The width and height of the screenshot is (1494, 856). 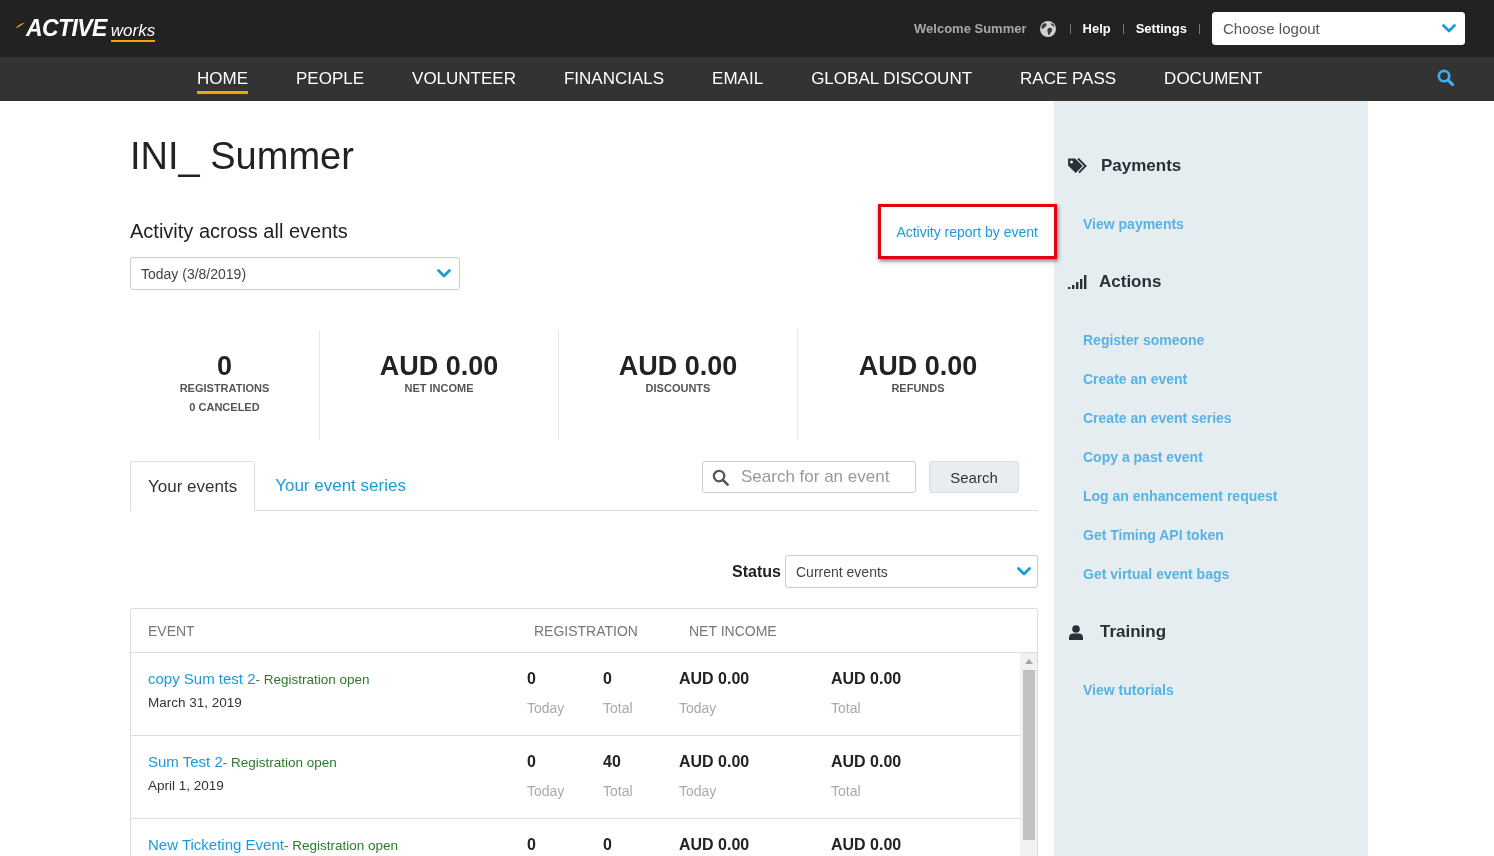 What do you see at coordinates (239, 231) in the screenshot?
I see `section-heading: Activity across all events` at bounding box center [239, 231].